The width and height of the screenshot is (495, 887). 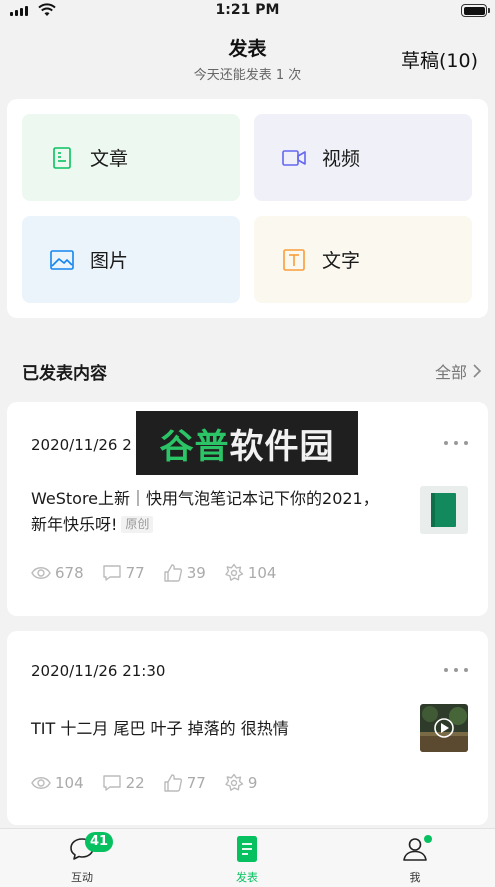 I want to click on post-date: 2020/11/26 2, so click(x=81, y=445).